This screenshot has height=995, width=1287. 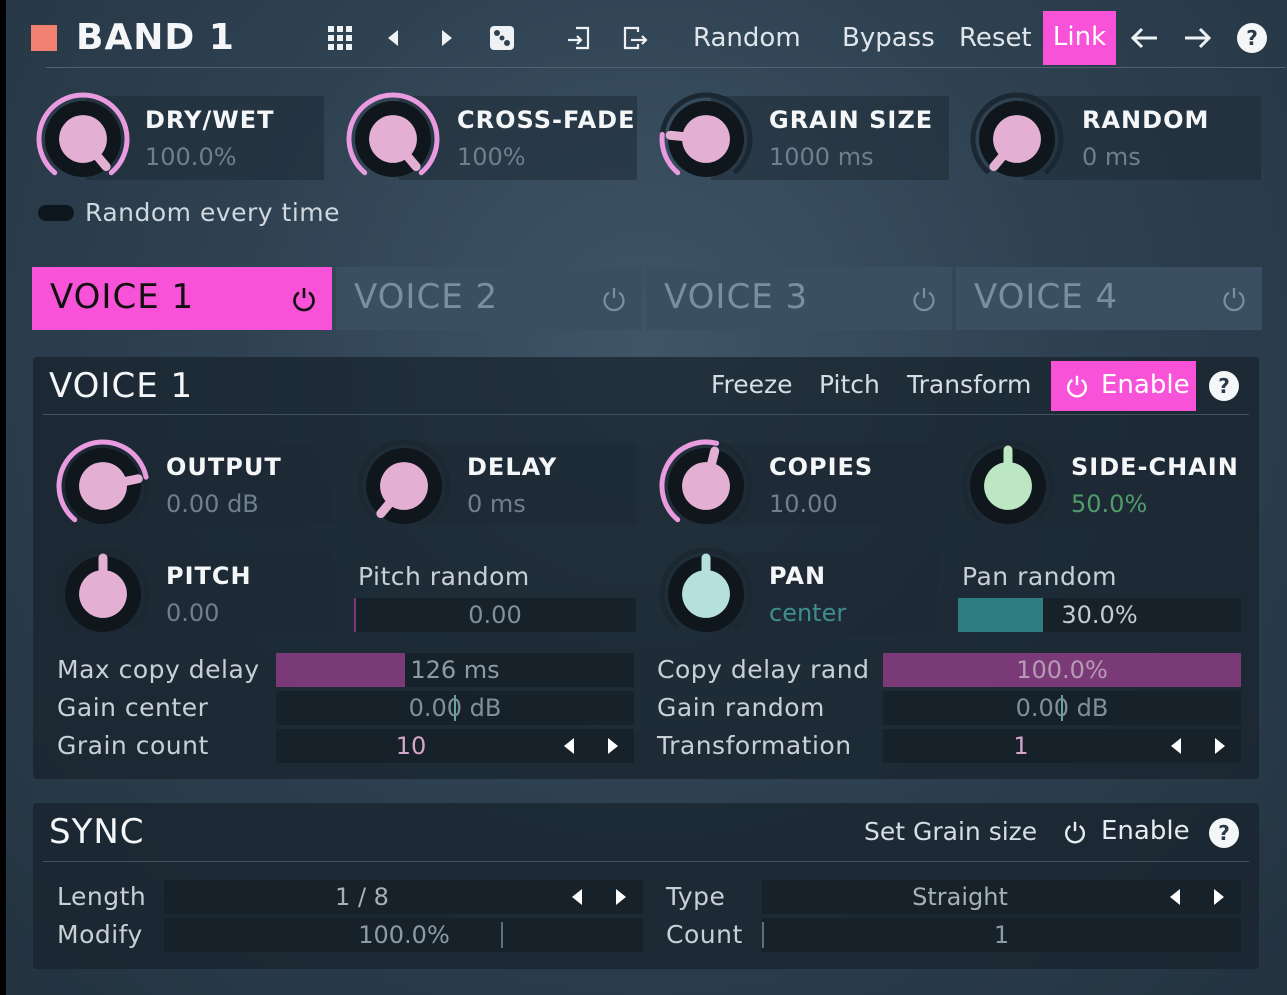 I want to click on gain-center-value: 0.00 dB, so click(x=455, y=708).